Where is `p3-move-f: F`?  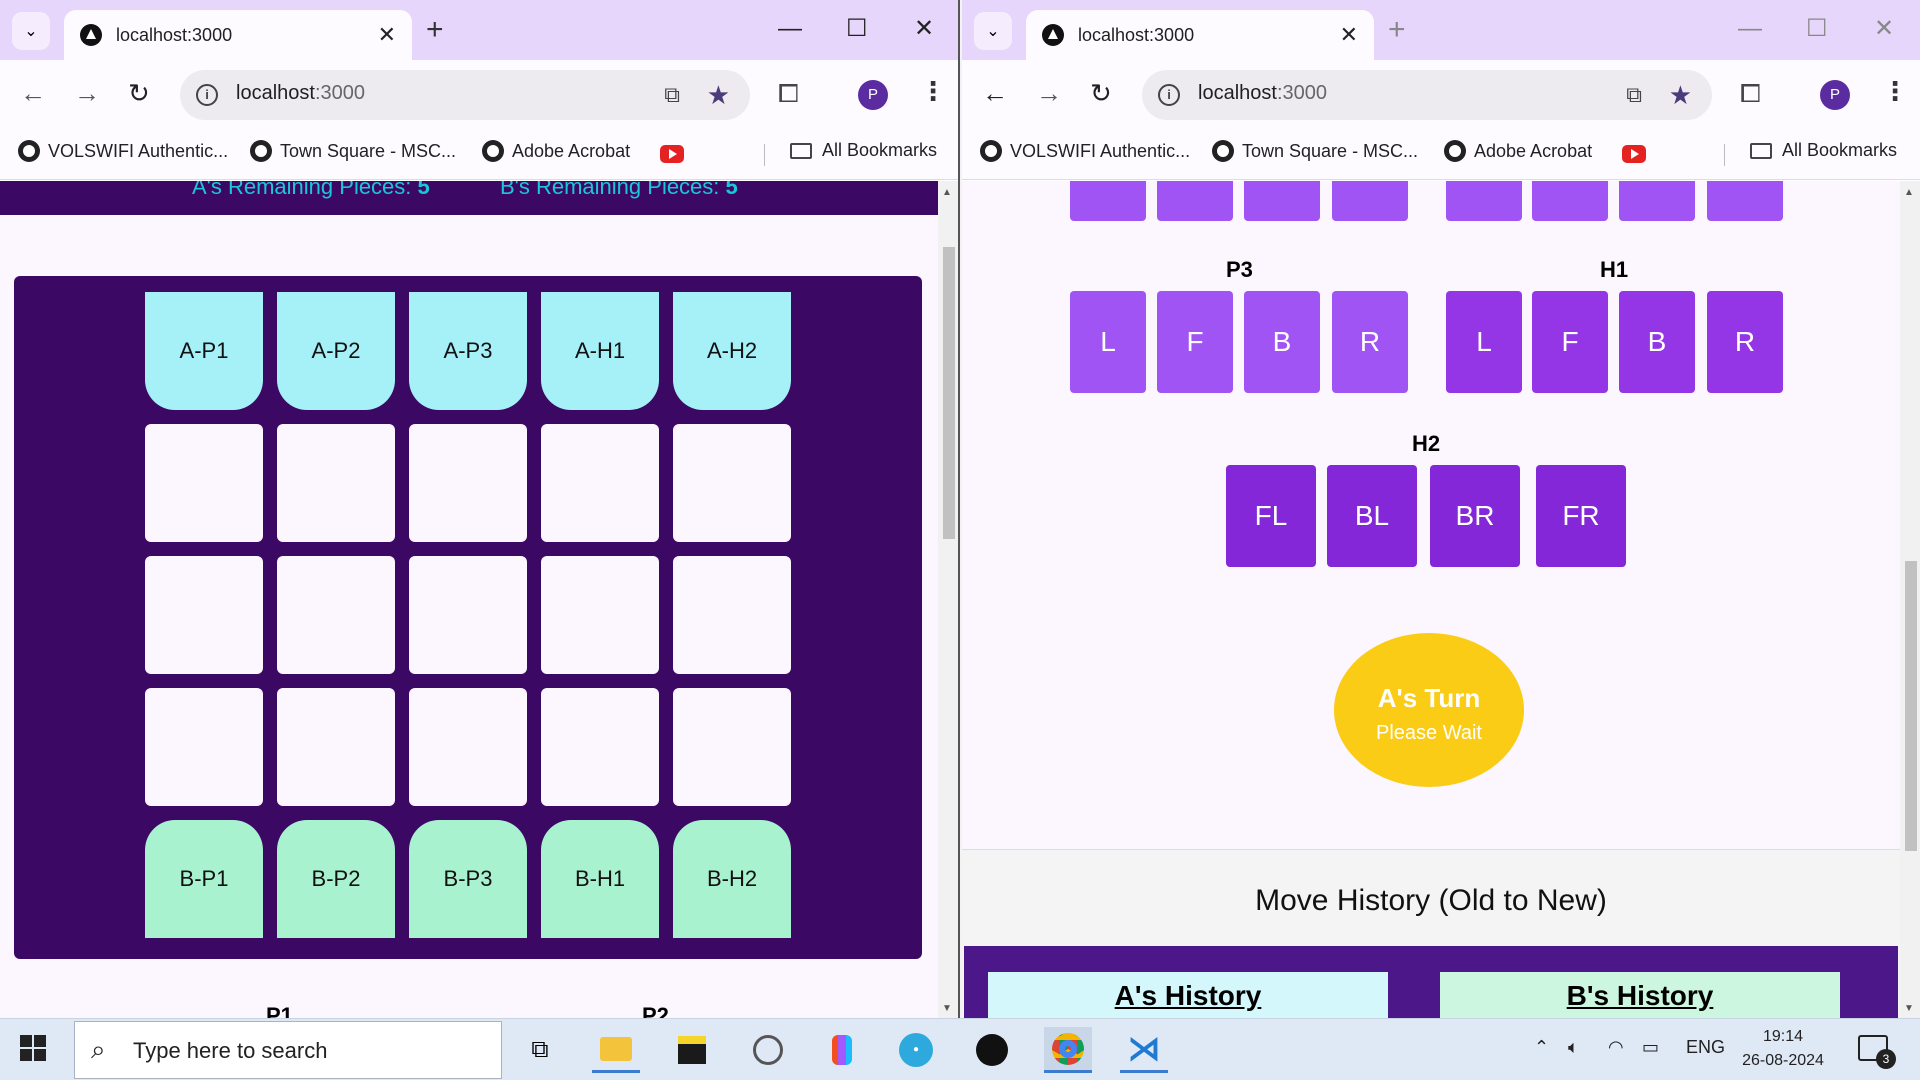 p3-move-f: F is located at coordinates (1195, 342).